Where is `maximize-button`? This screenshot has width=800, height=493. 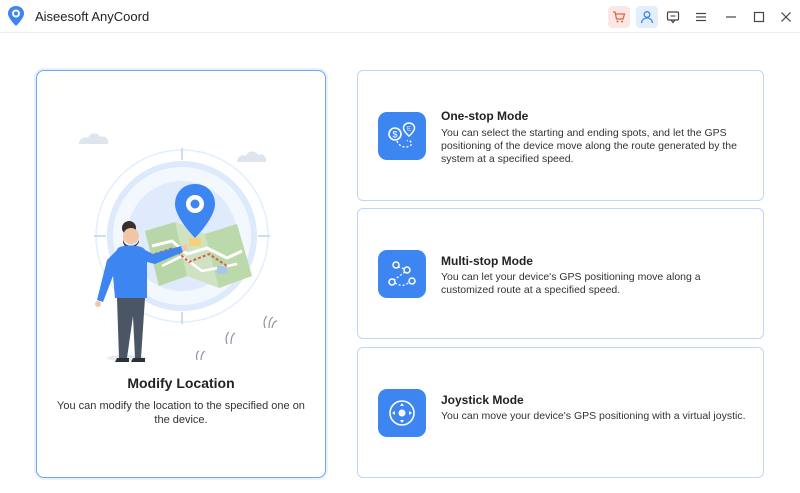
maximize-button is located at coordinates (759, 17).